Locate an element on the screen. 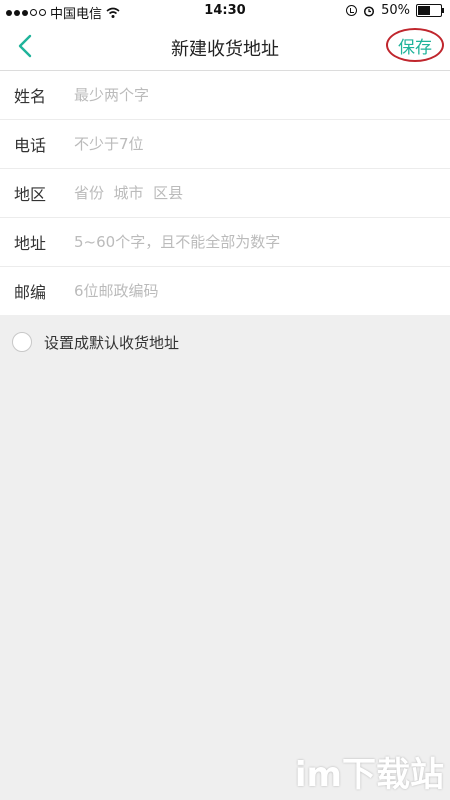 This screenshot has width=450, height=800. region-input is located at coordinates (262, 193).